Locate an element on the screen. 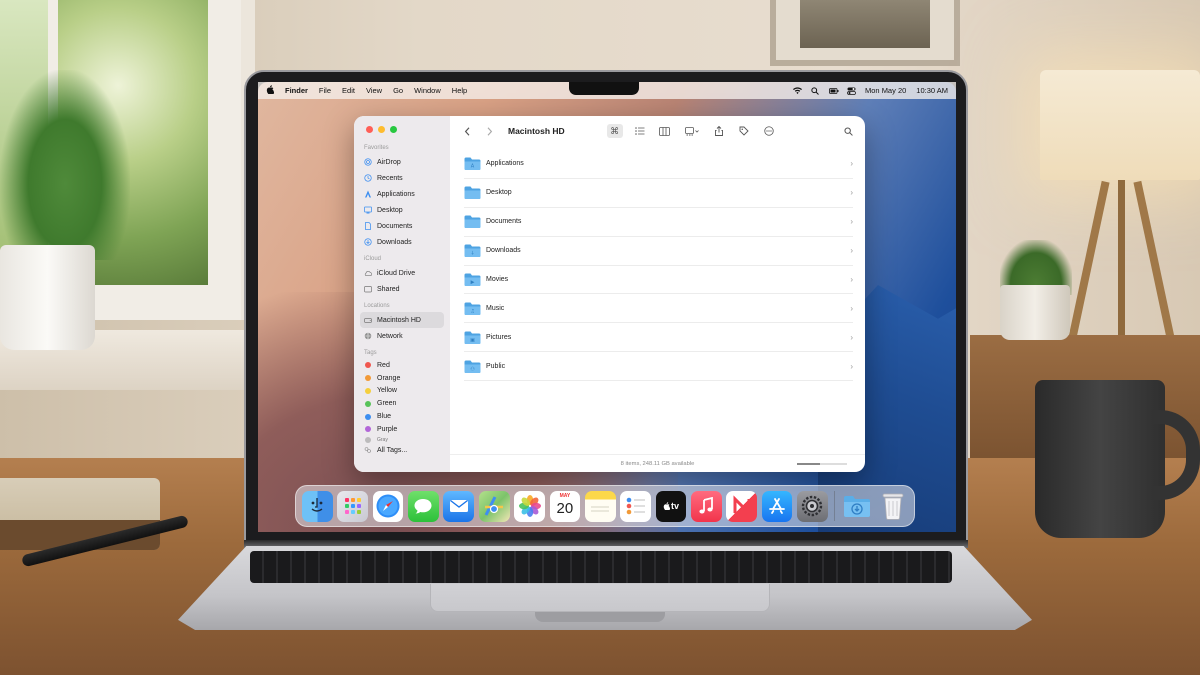  back-button is located at coordinates (467, 131).